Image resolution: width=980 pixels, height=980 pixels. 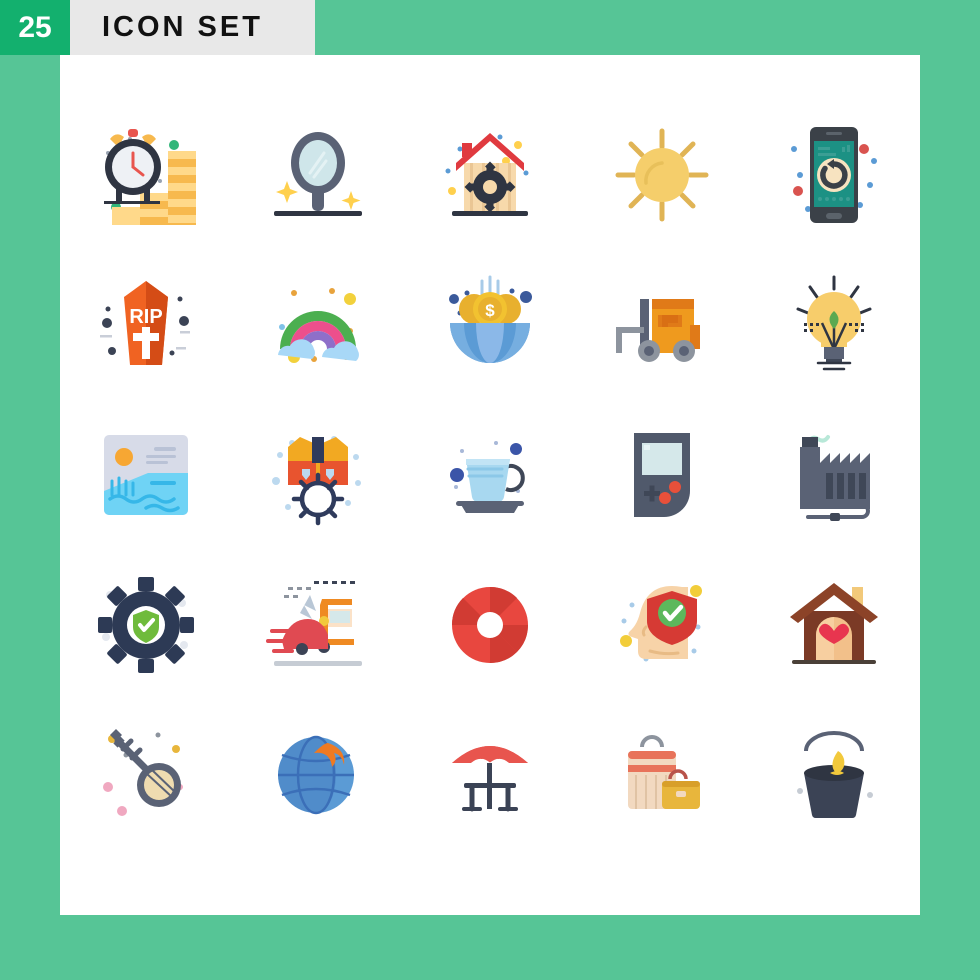 I want to click on page-title: ICON SET, so click(x=182, y=27).